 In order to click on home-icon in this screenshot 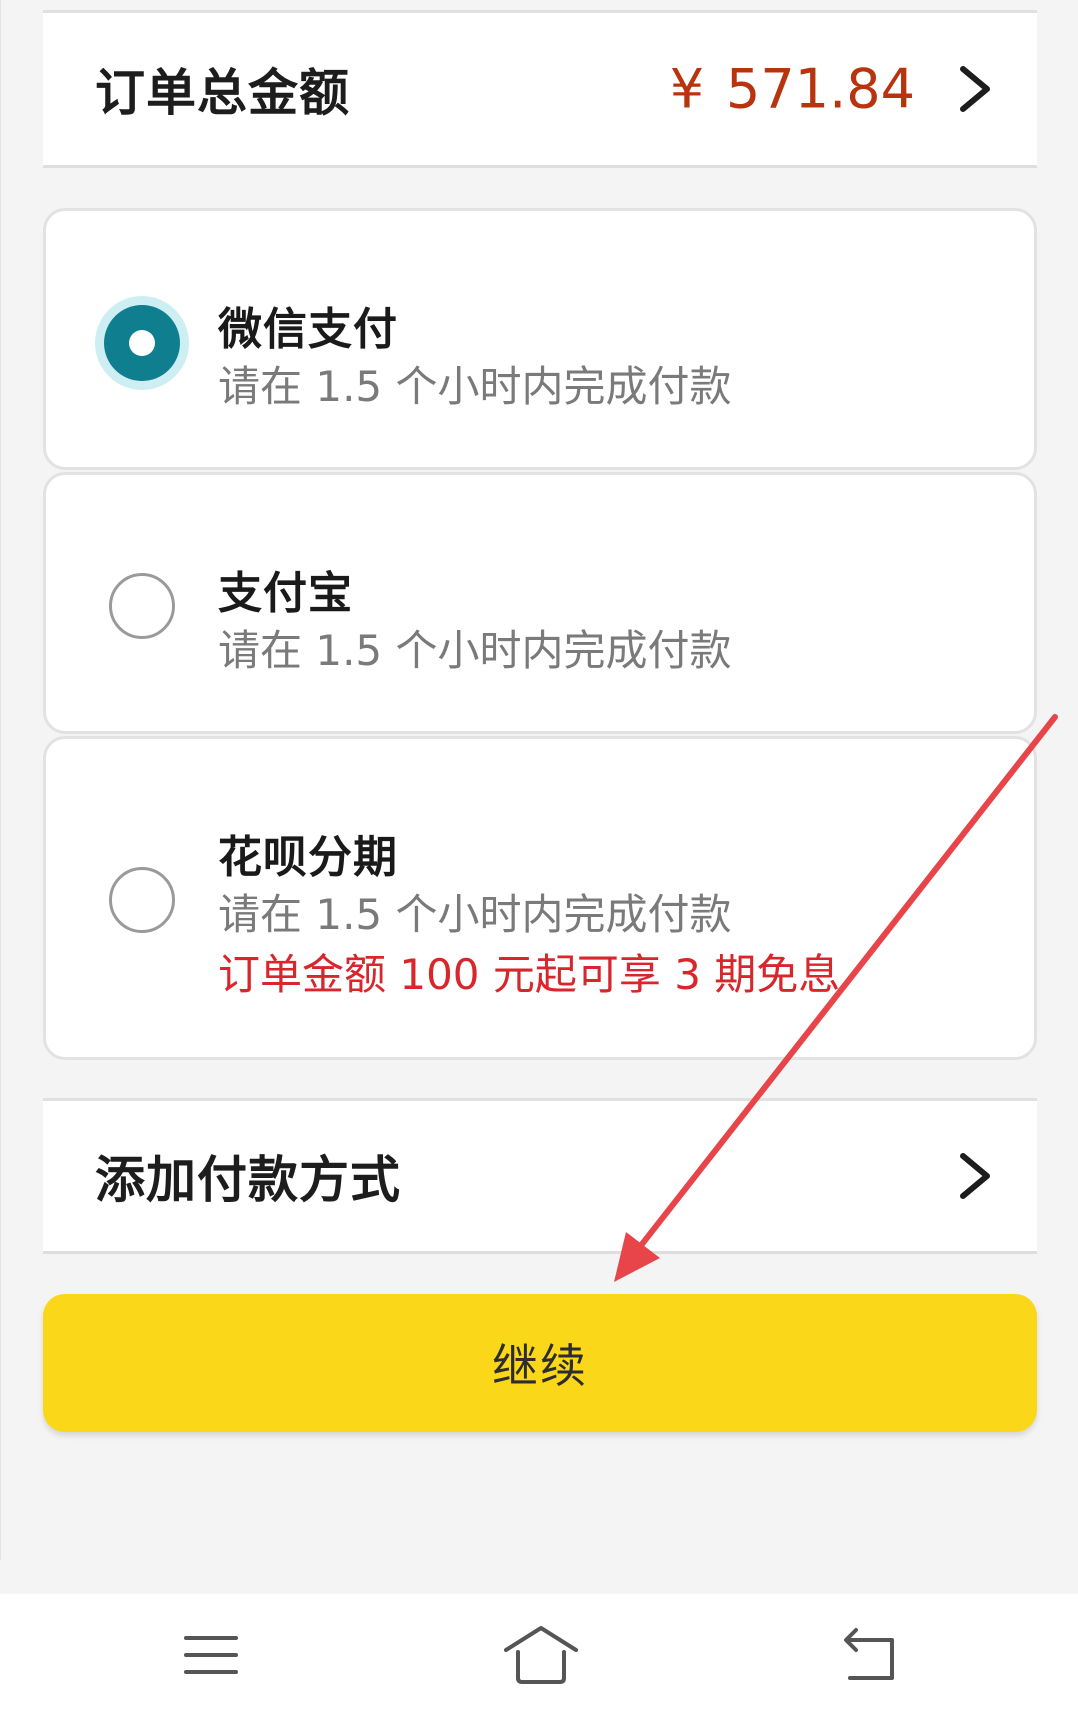, I will do `click(541, 1655)`.